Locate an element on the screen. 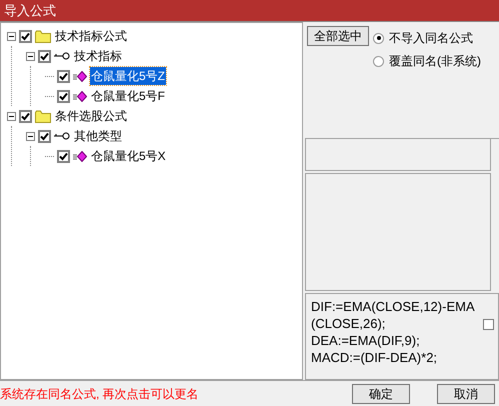  select-all-button: 全部选中 is located at coordinates (338, 36).